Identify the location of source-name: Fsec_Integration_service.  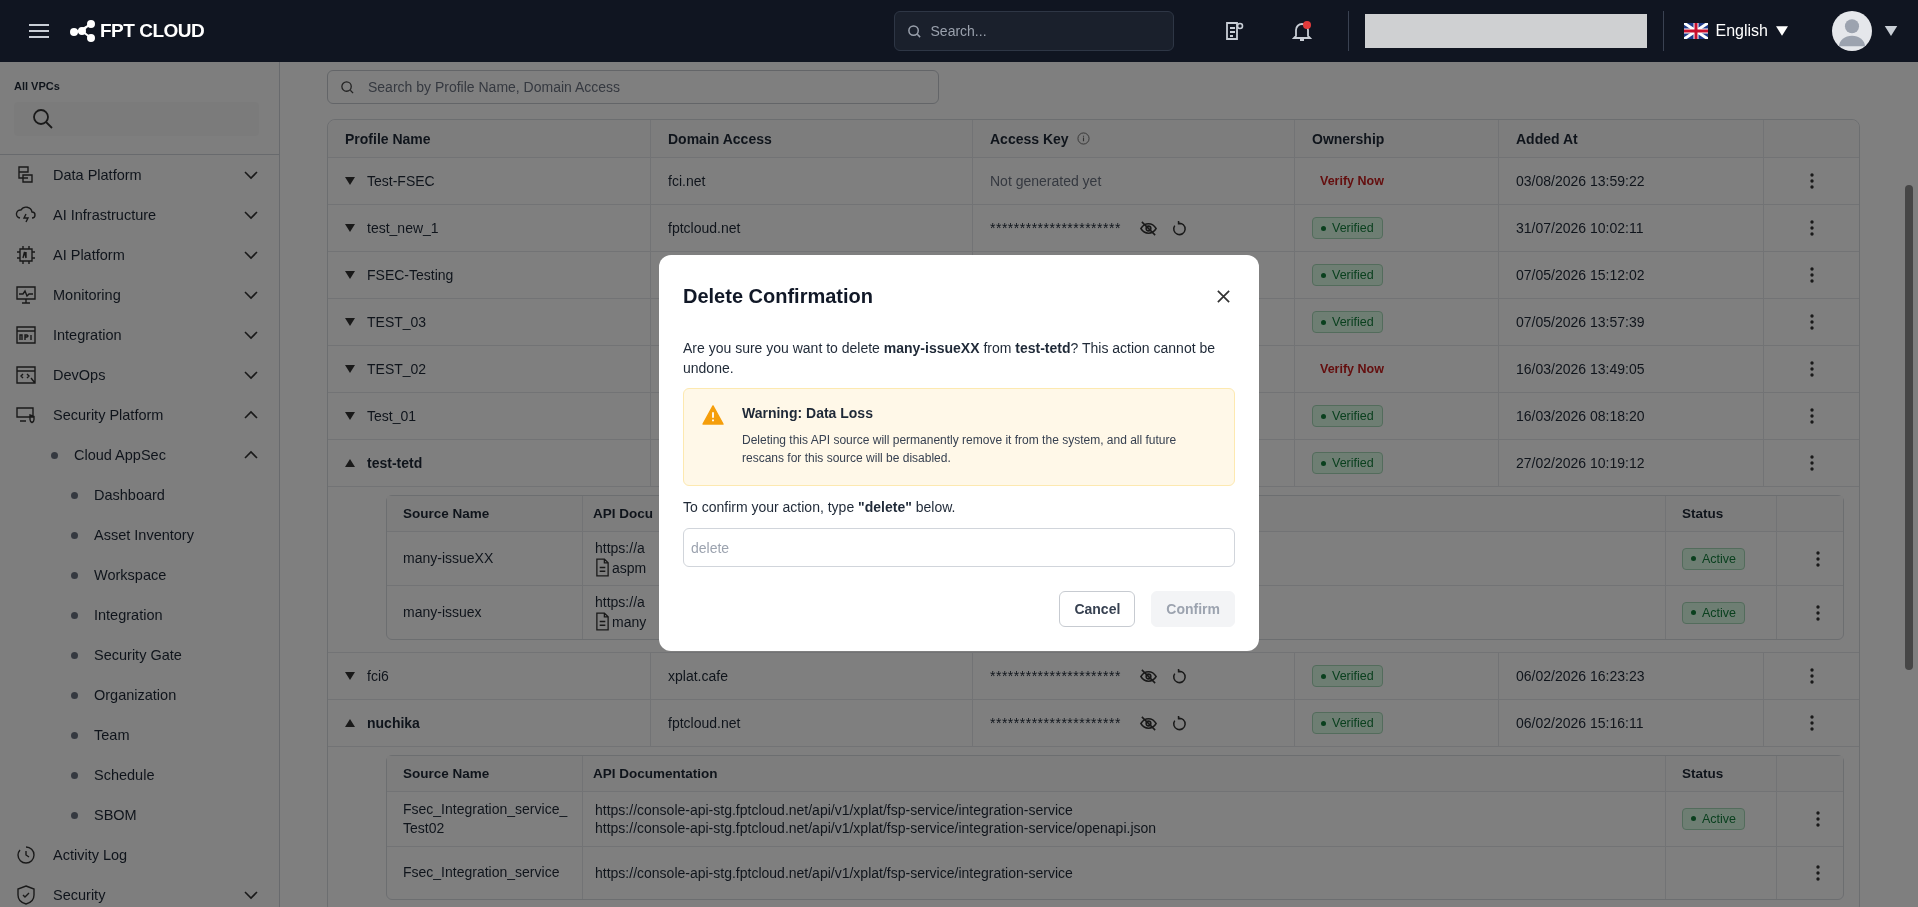
(482, 873).